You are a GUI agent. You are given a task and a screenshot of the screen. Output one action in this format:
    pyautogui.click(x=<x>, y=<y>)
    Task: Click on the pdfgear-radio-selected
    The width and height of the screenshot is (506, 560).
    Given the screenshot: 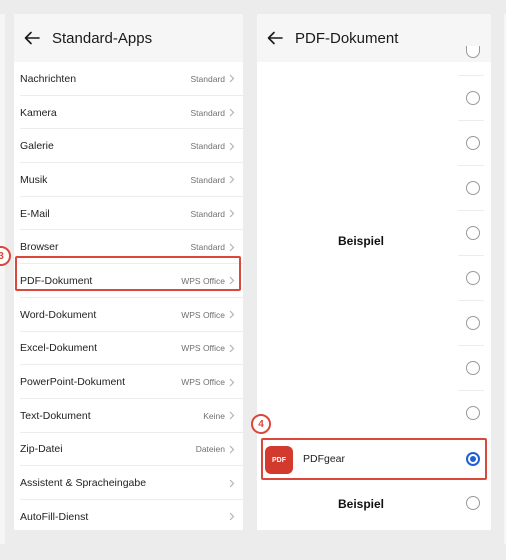 What is the action you would take?
    pyautogui.click(x=473, y=459)
    